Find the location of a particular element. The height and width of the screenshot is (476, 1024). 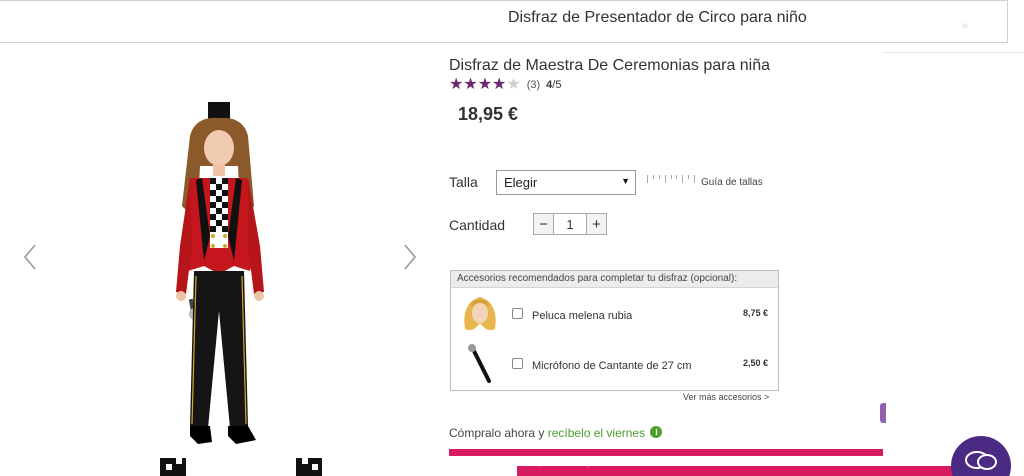

accessory-item: Peluca melena rubia 8,75 € is located at coordinates (614, 313).